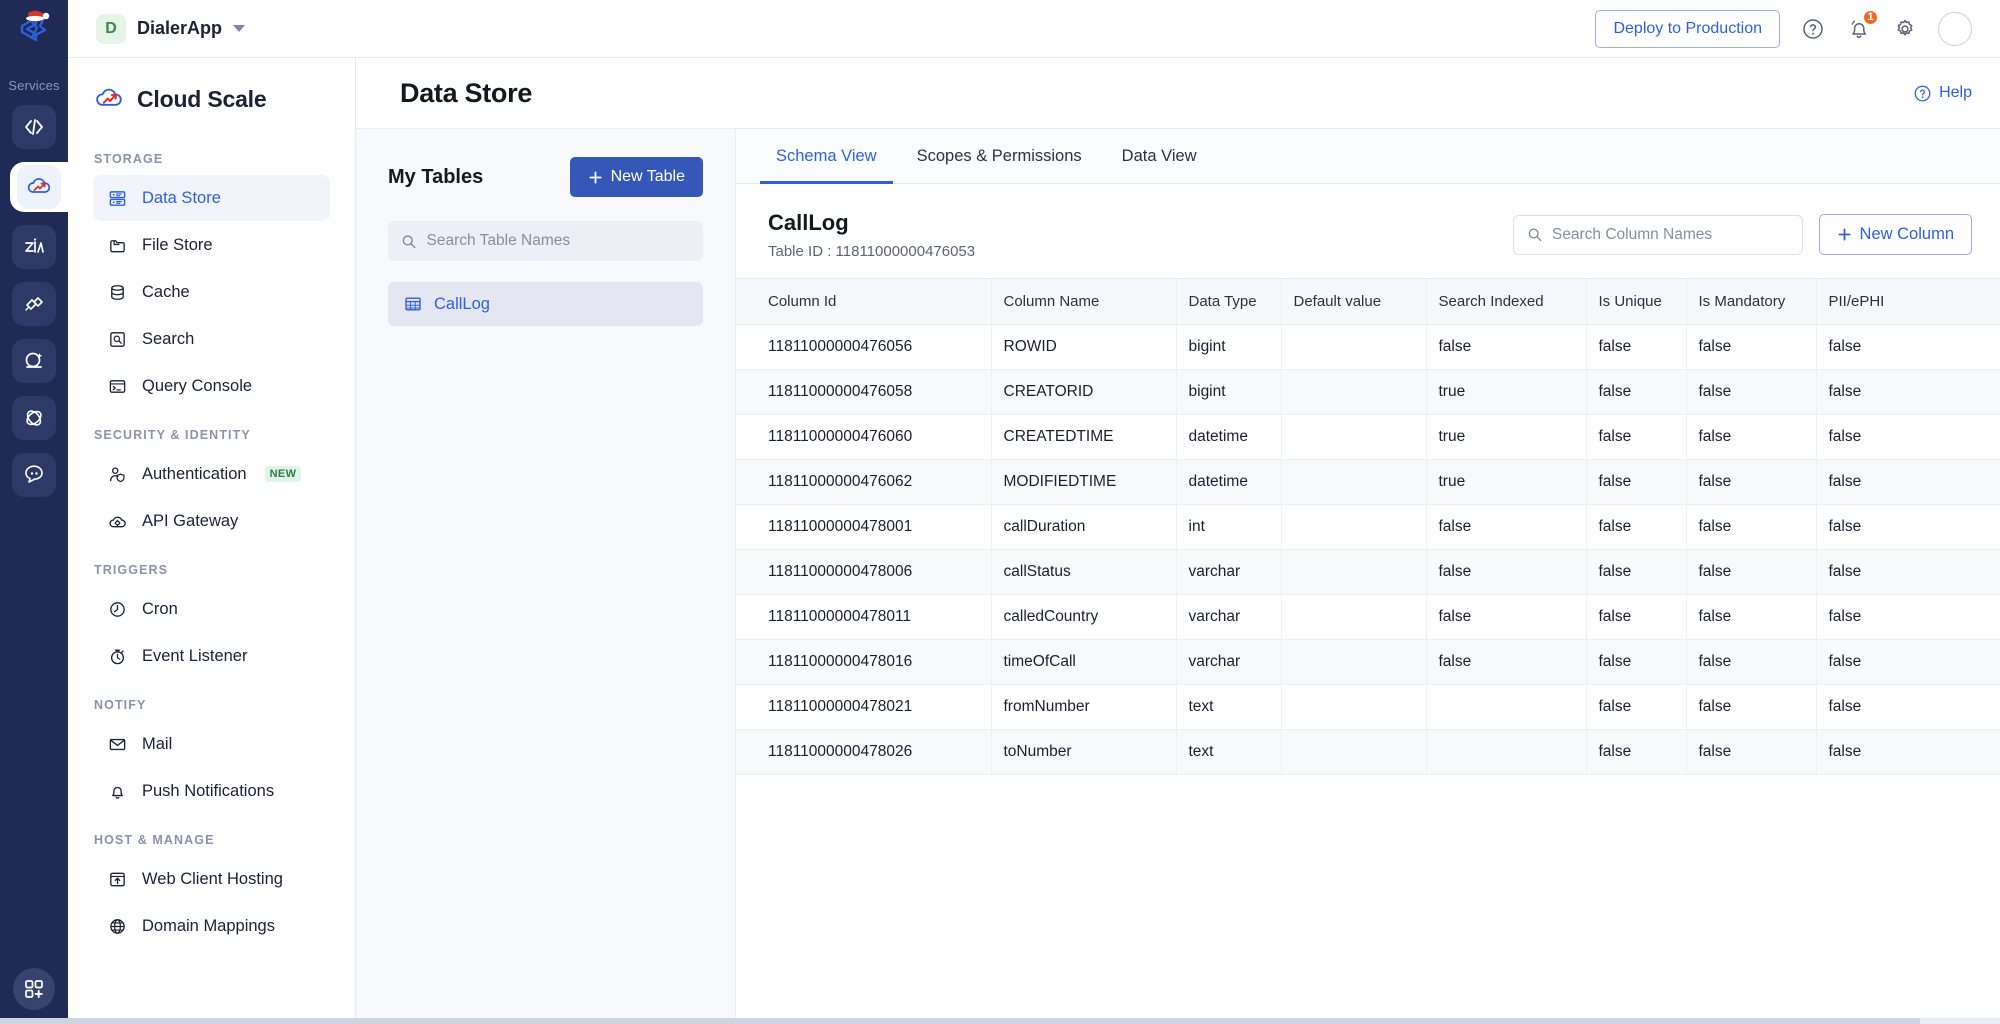  Describe the element at coordinates (558, 241) in the screenshot. I see `search-table-names-input` at that location.